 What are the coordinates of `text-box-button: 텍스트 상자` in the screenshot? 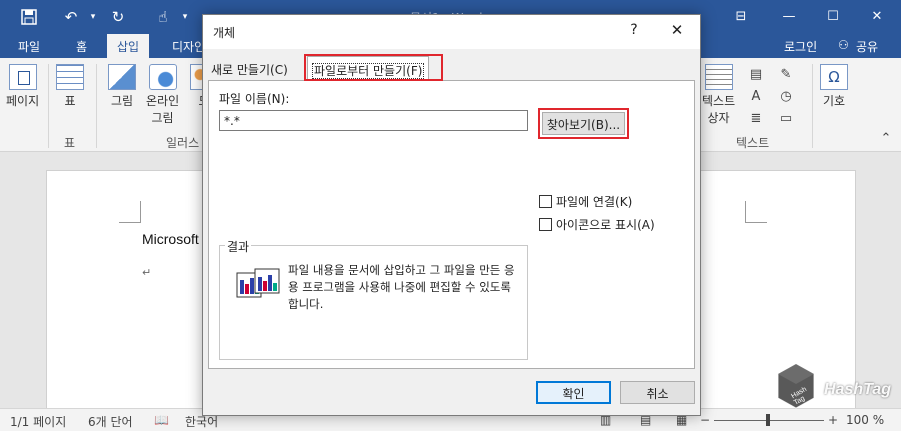 It's located at (718, 95).